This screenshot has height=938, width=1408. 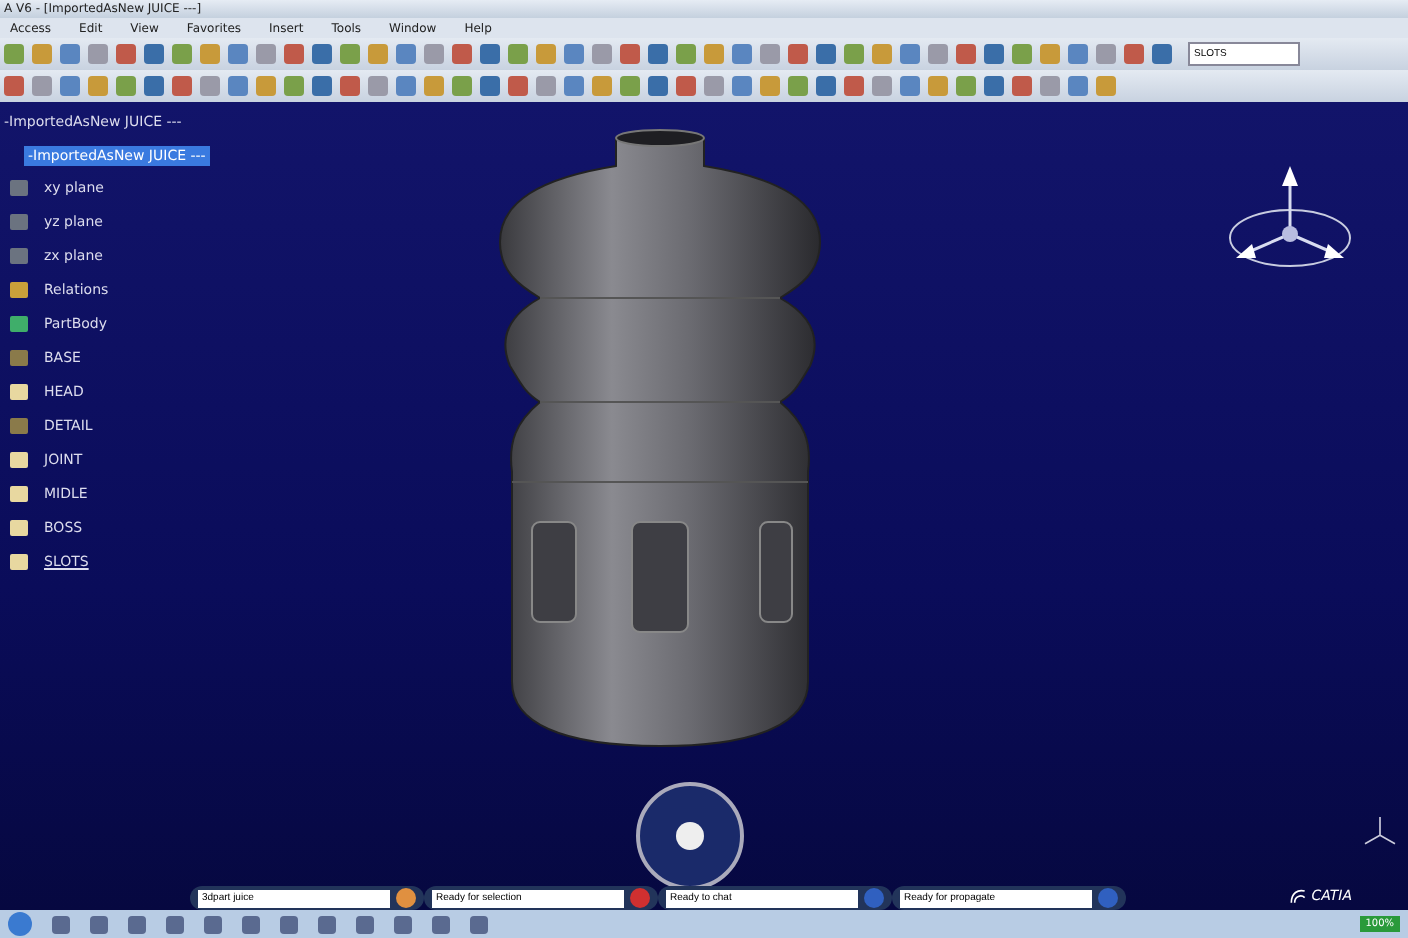 What do you see at coordinates (19, 391) in the screenshot?
I see `feature-icon` at bounding box center [19, 391].